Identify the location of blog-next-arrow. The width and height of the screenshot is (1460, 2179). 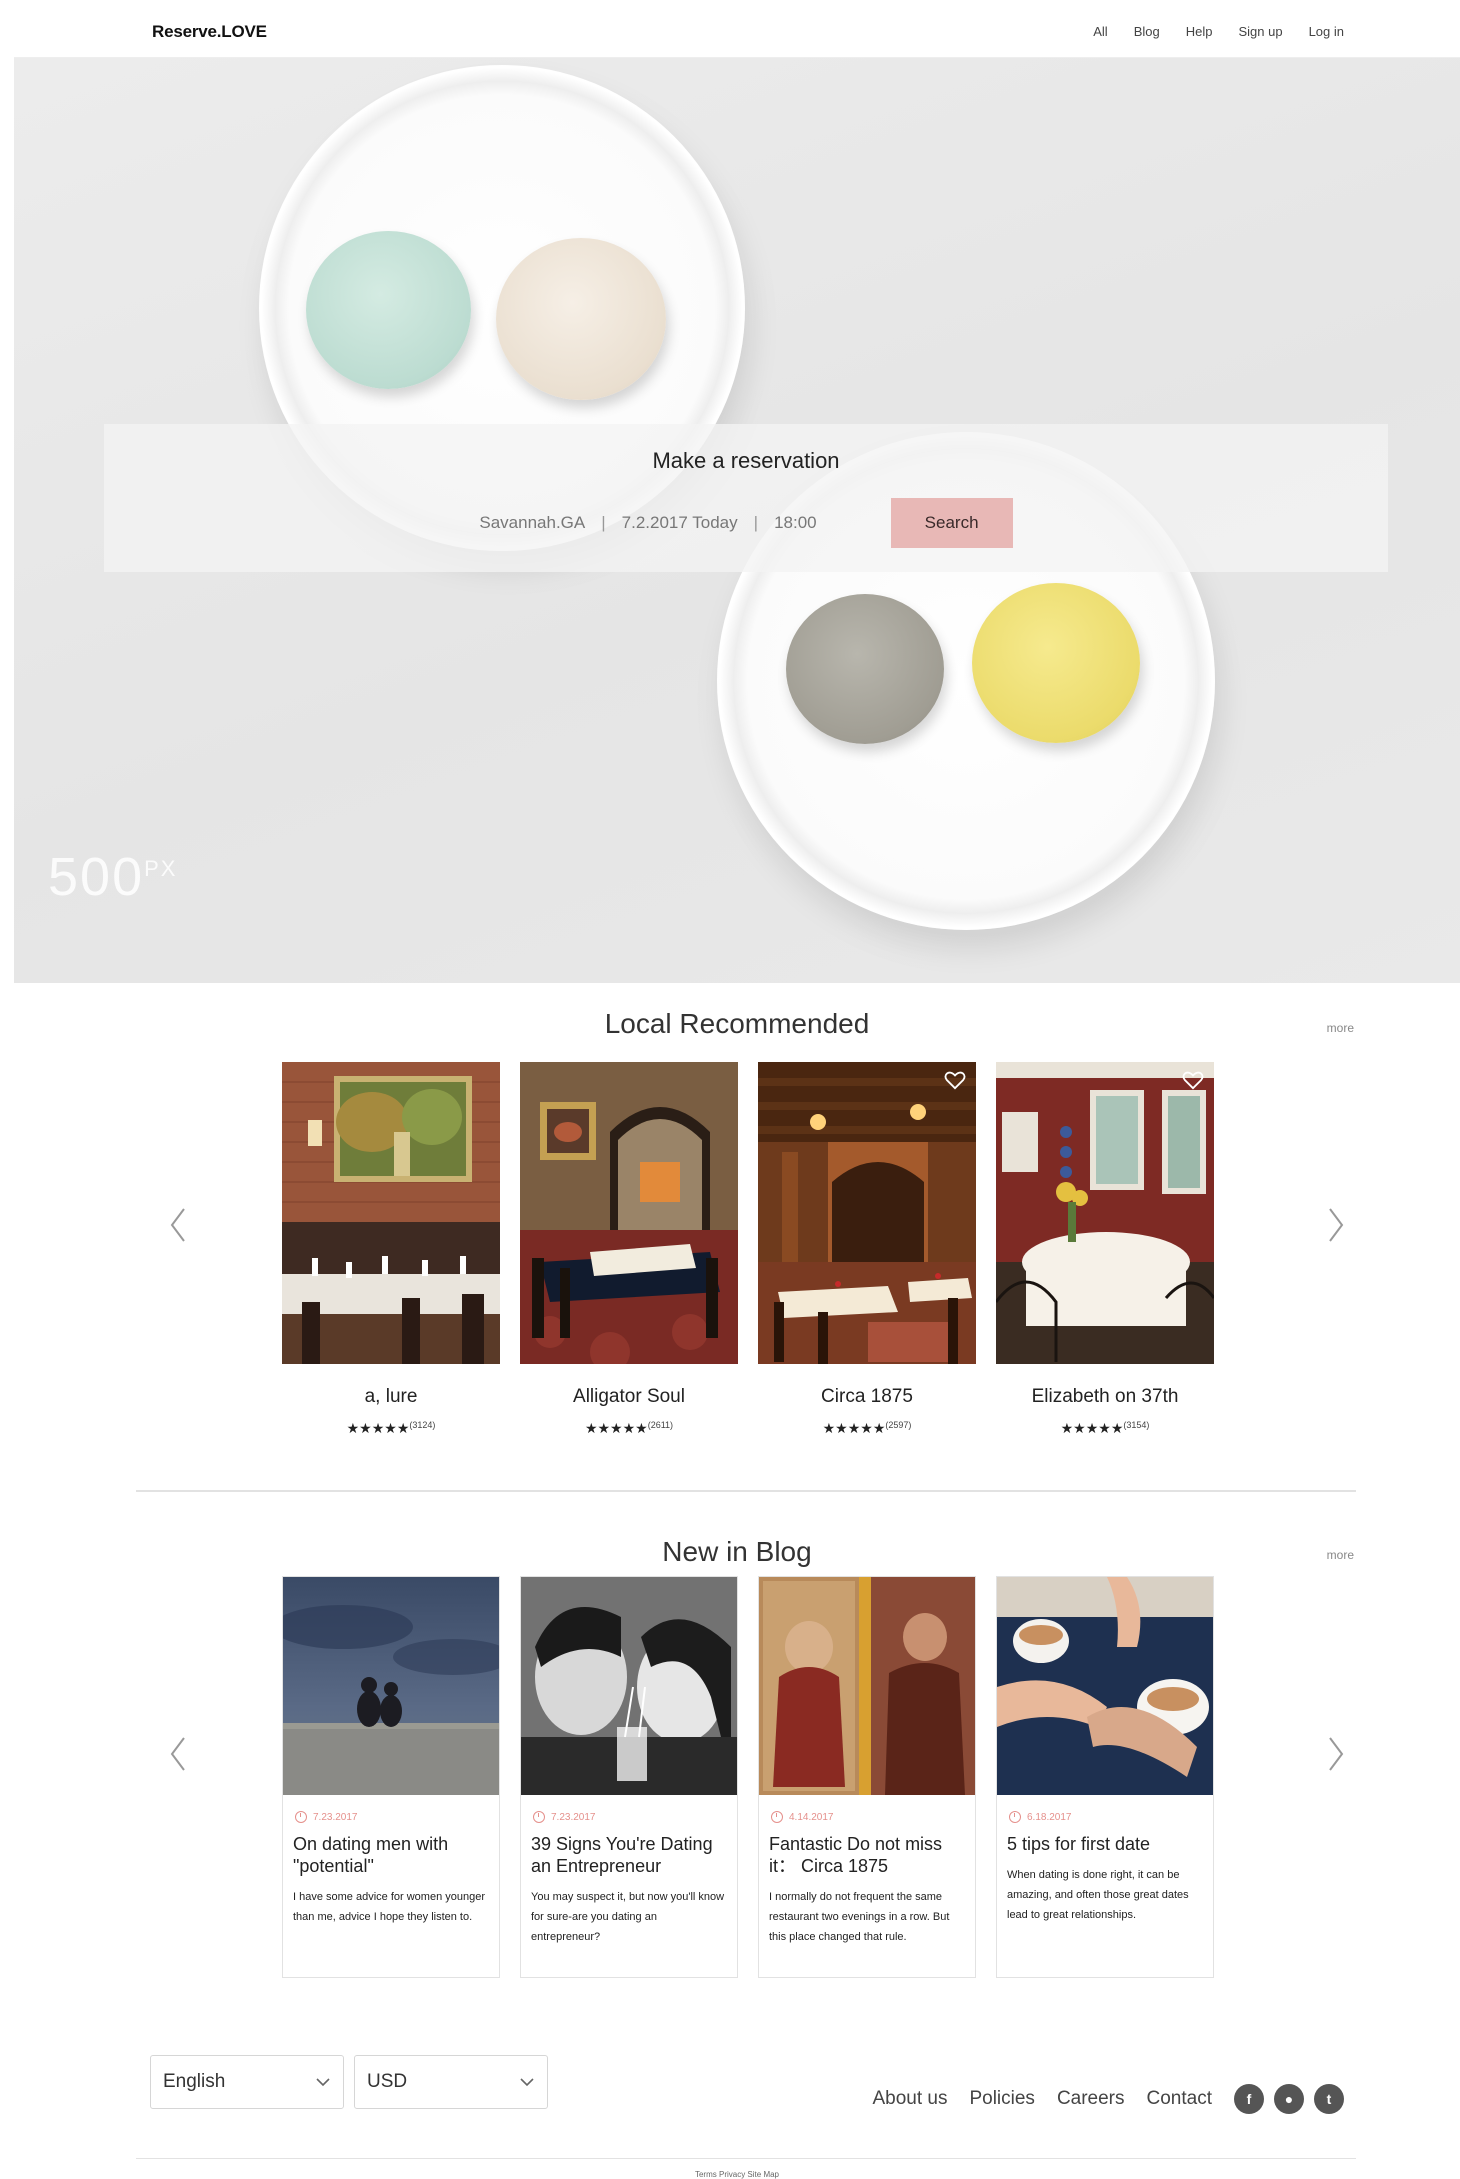
(1336, 1754).